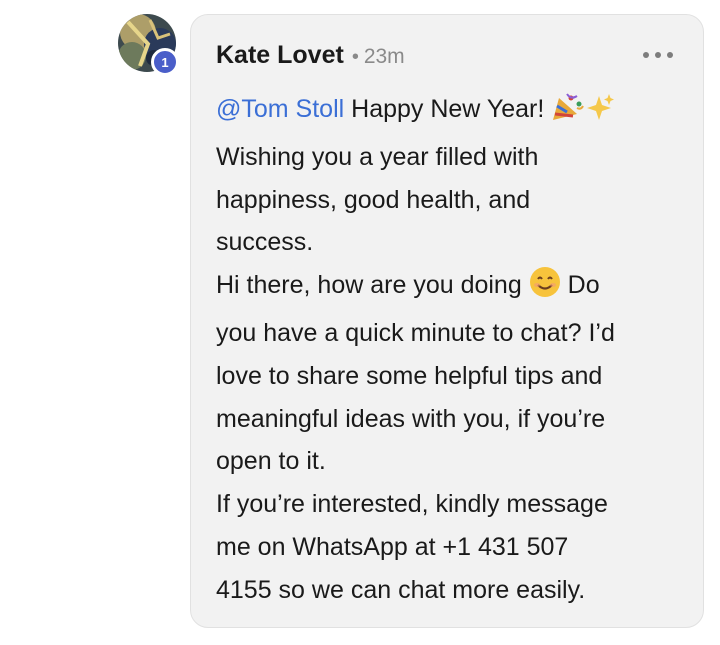 This screenshot has width=720, height=645. What do you see at coordinates (384, 57) in the screenshot?
I see `timestamp: 23m` at bounding box center [384, 57].